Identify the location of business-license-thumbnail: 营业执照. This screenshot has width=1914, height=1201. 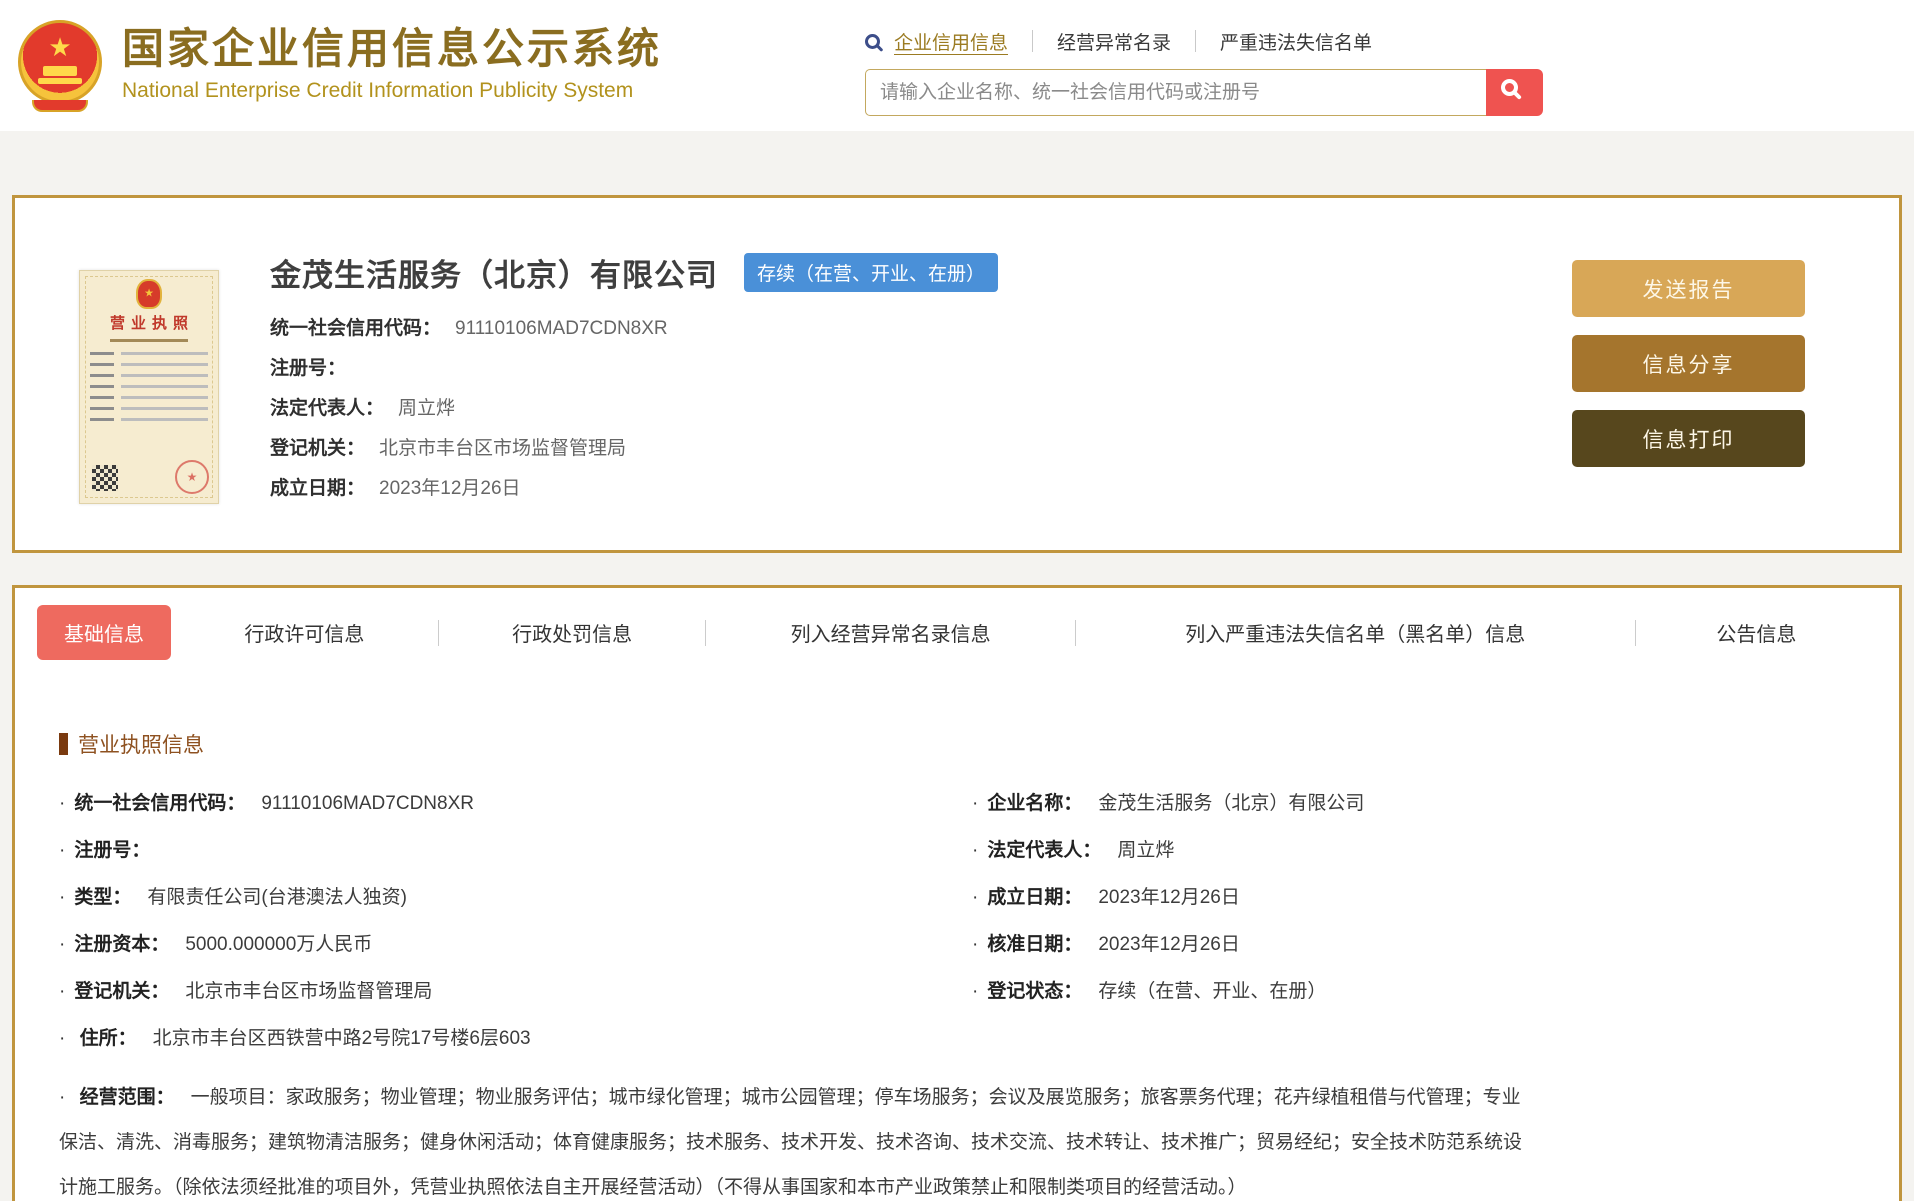
(149, 387).